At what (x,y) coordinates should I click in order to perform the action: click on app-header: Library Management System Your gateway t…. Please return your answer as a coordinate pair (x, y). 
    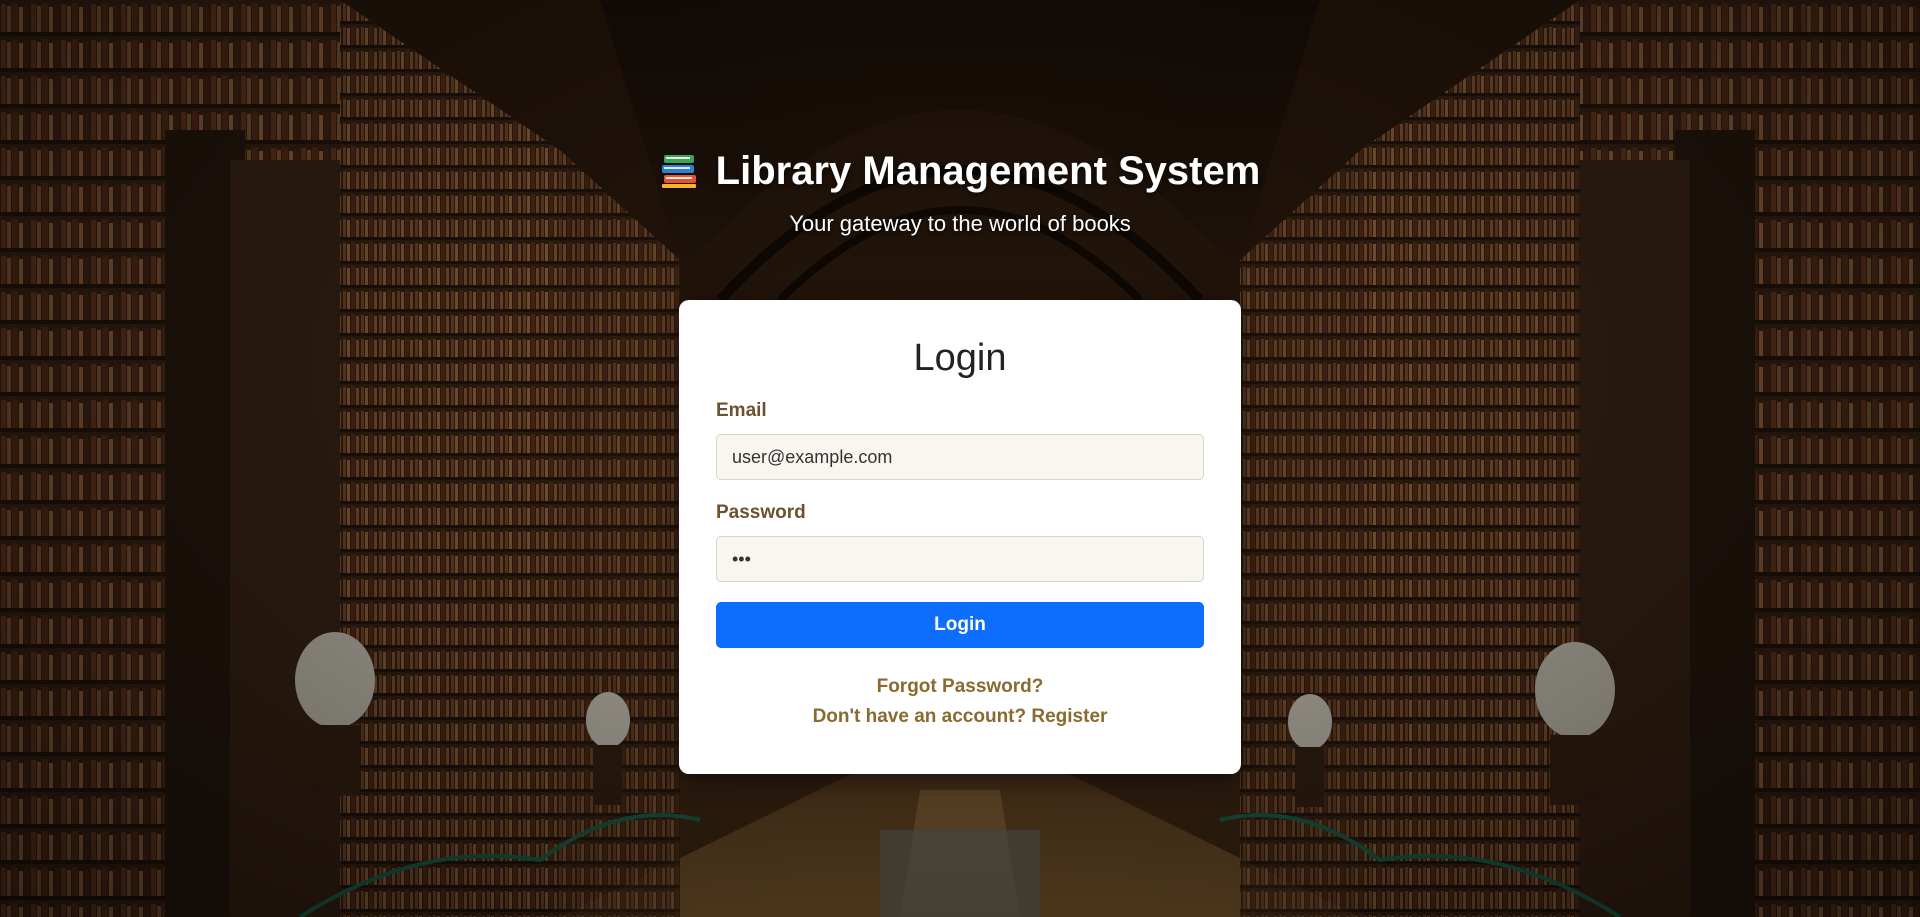
    Looking at the image, I should click on (960, 191).